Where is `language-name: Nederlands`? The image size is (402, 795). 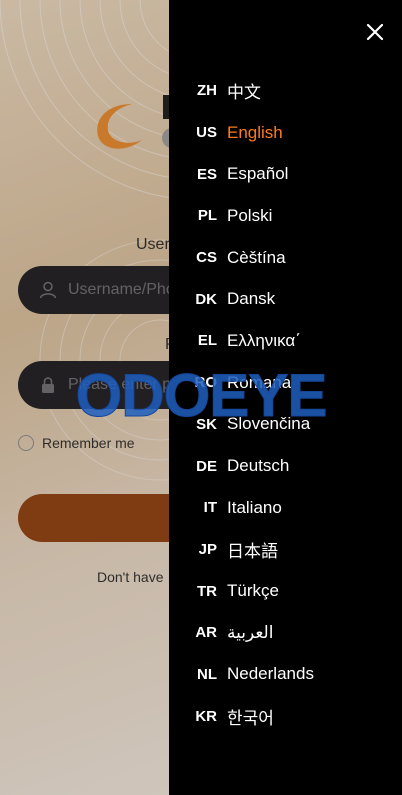
language-name: Nederlands is located at coordinates (270, 674).